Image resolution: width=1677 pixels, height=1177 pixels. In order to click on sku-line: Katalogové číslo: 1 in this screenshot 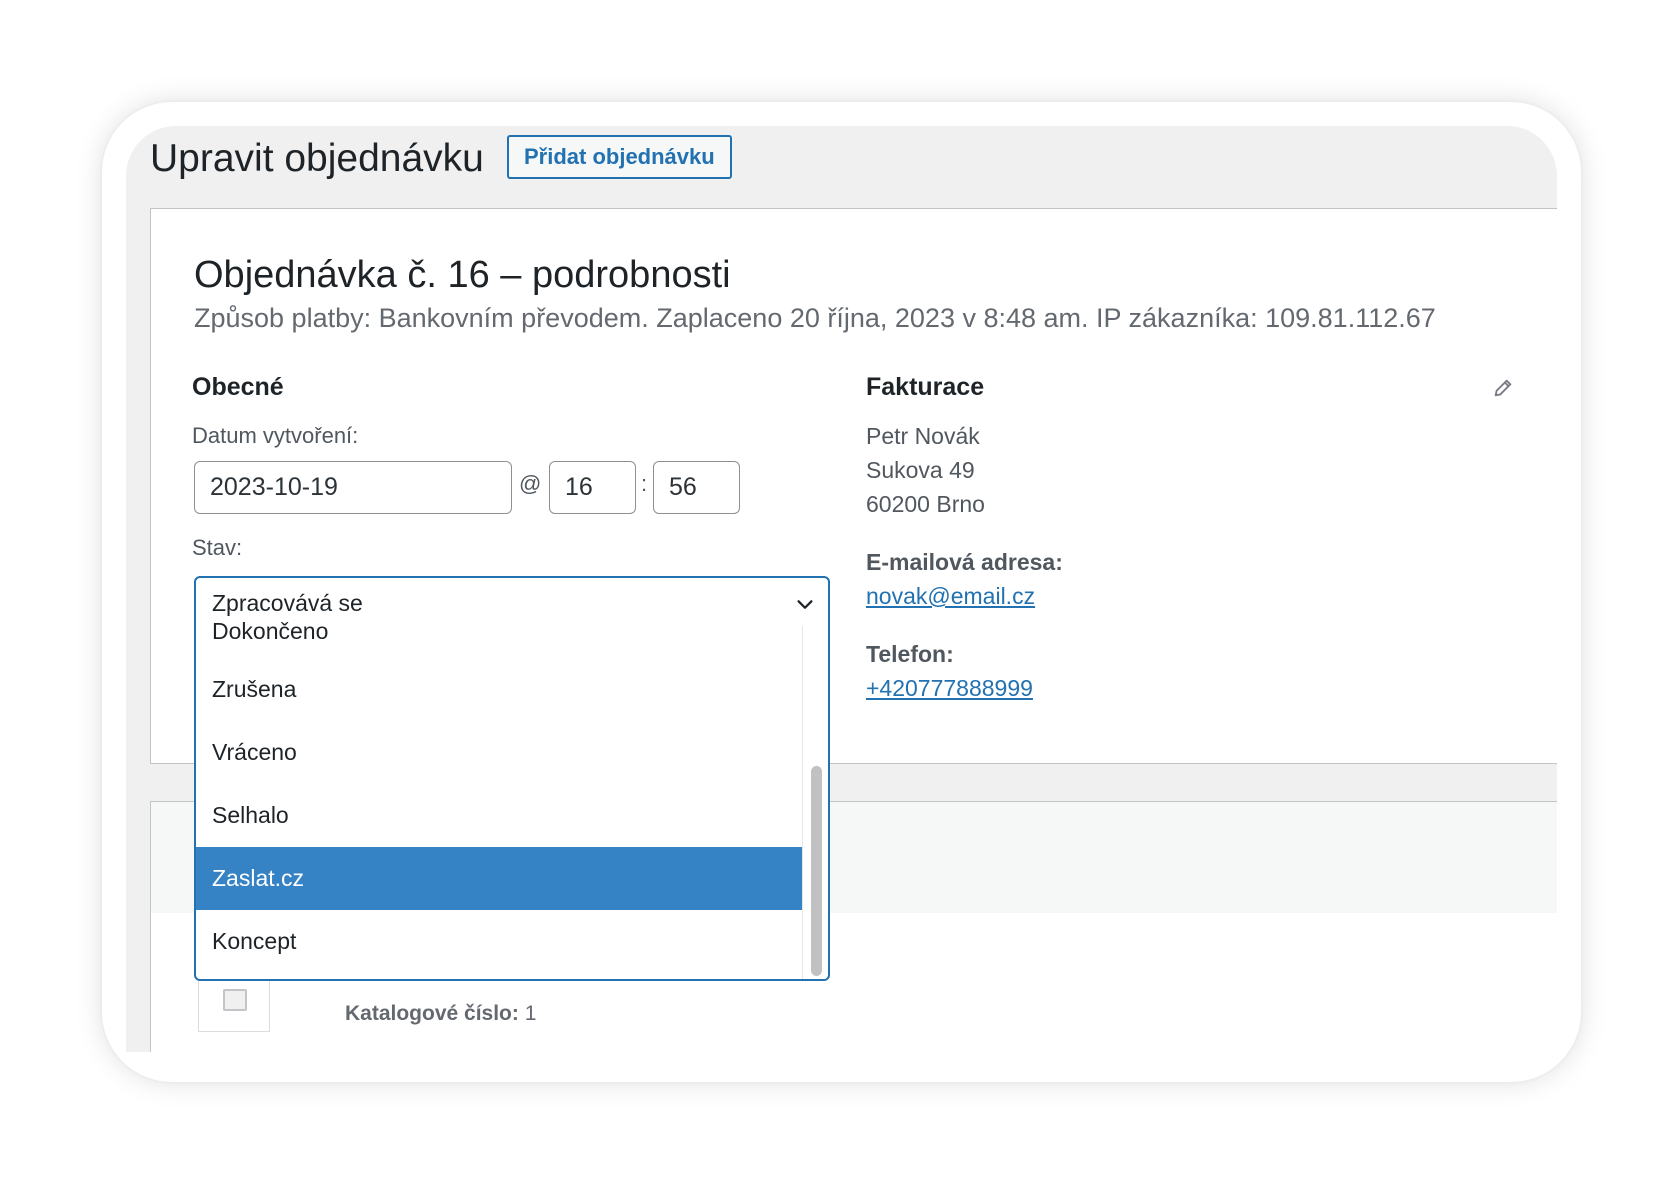, I will do `click(440, 1014)`.